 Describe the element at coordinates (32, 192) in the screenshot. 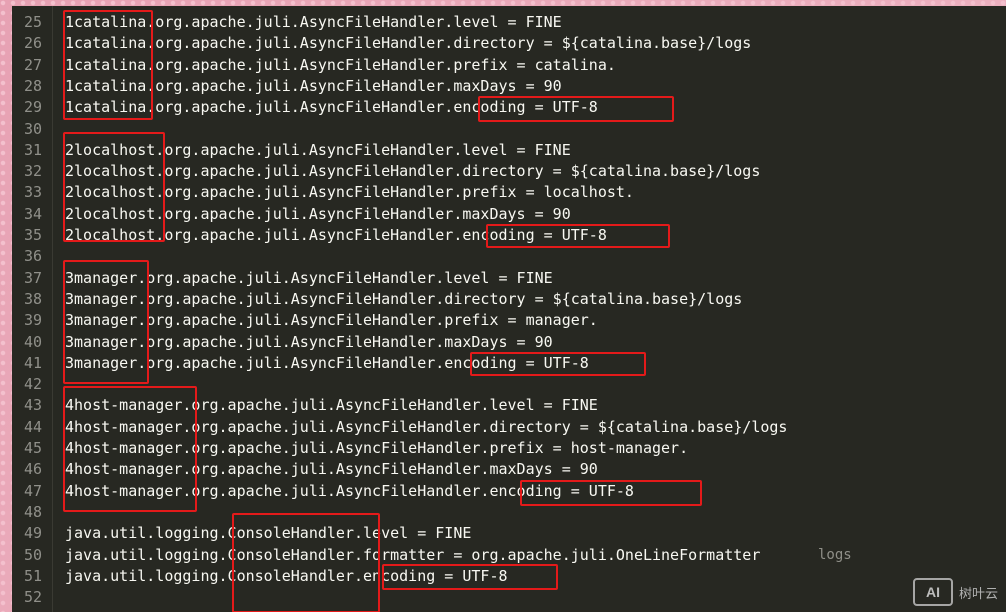

I see `line-number: 33` at that location.